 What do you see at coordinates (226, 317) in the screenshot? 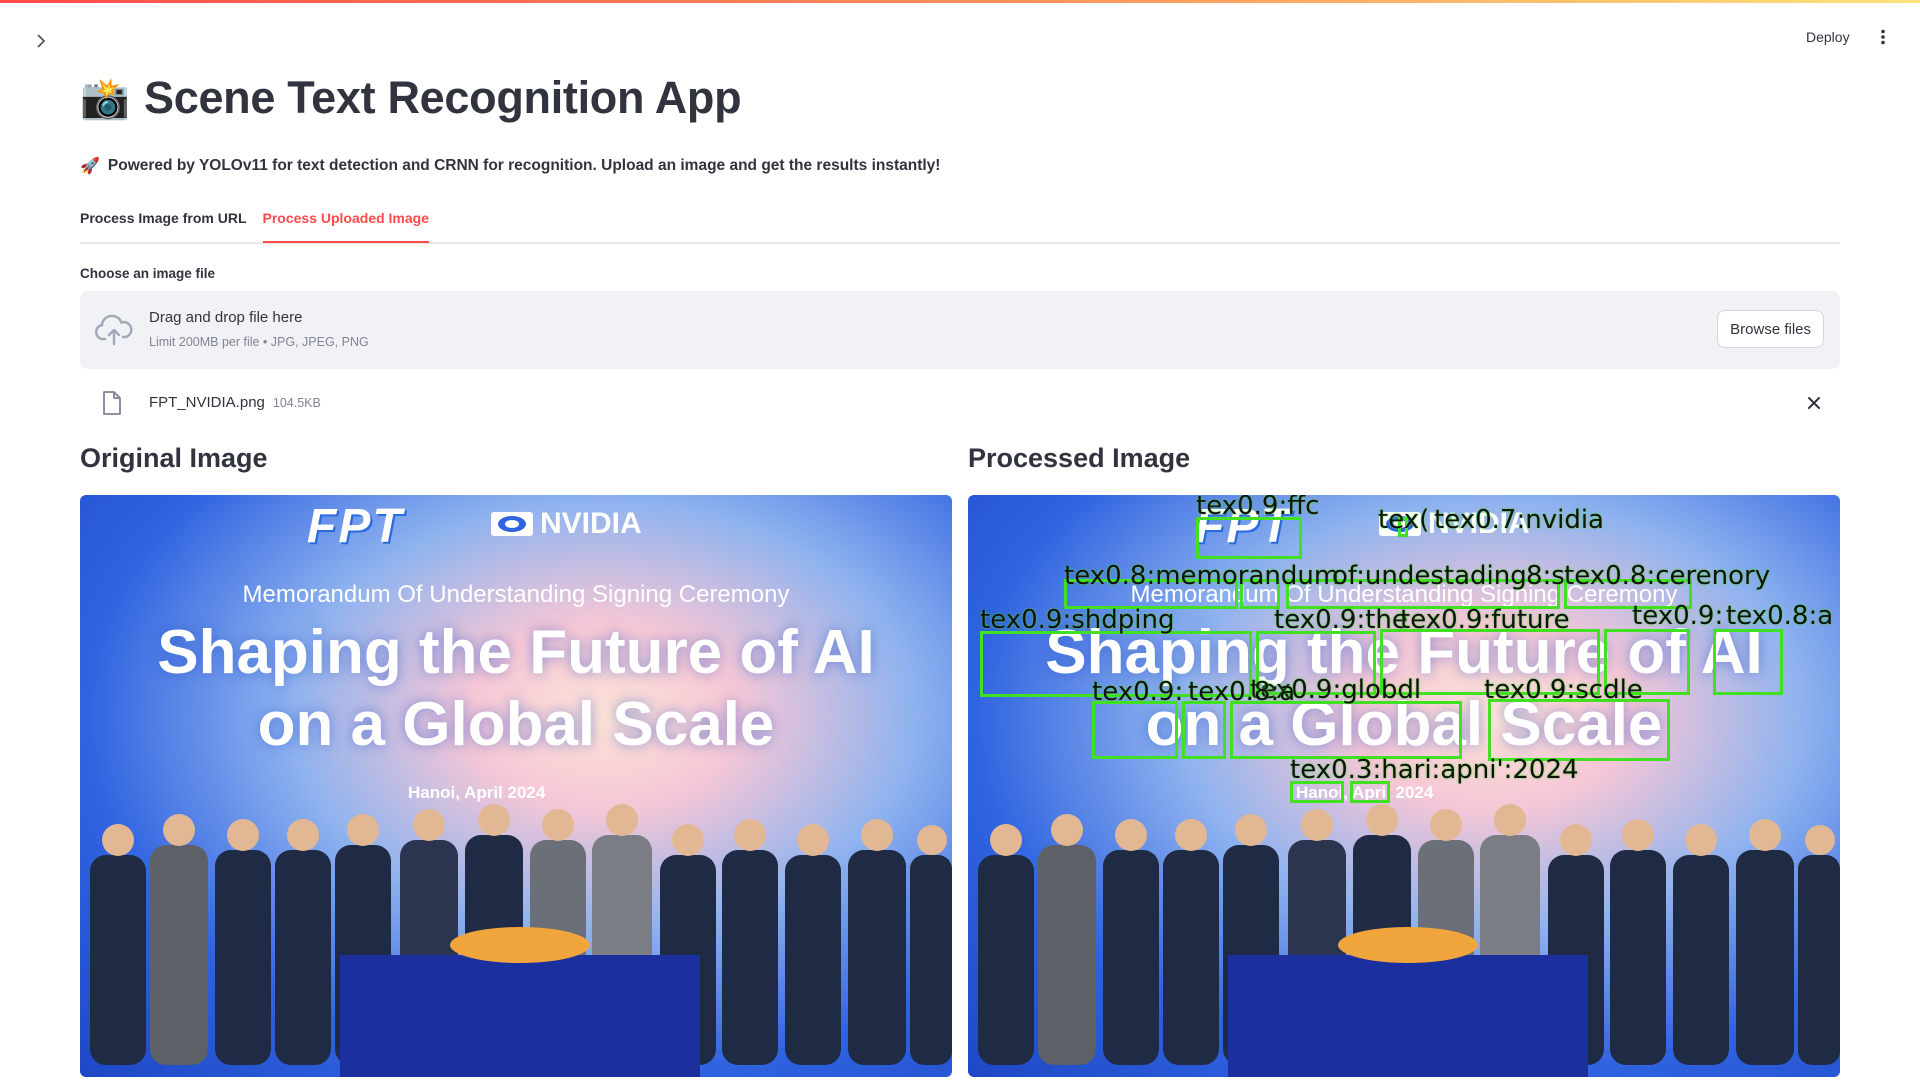
I see `dropzone-instructions: Drag and drop file here` at bounding box center [226, 317].